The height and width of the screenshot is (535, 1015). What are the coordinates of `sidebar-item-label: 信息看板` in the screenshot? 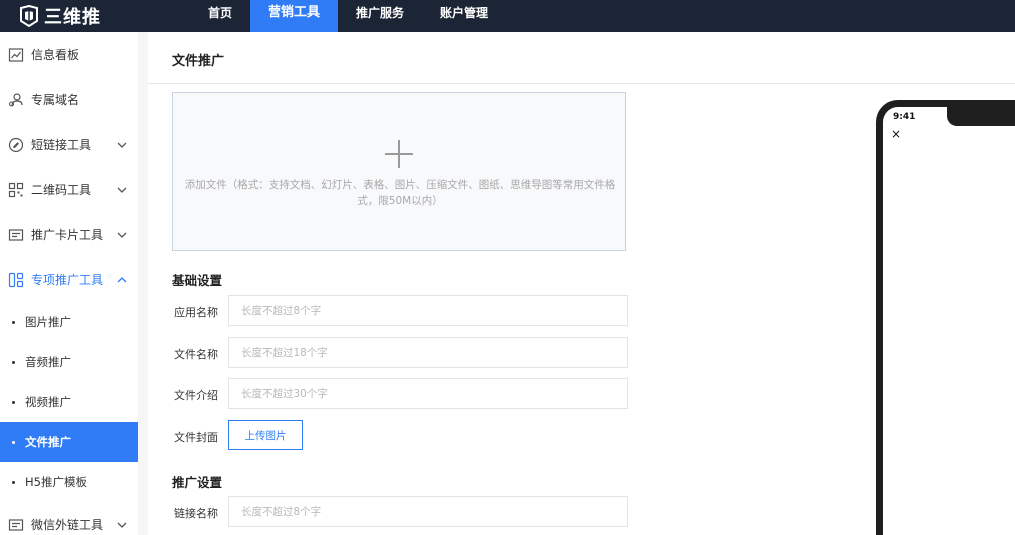 It's located at (55, 55).